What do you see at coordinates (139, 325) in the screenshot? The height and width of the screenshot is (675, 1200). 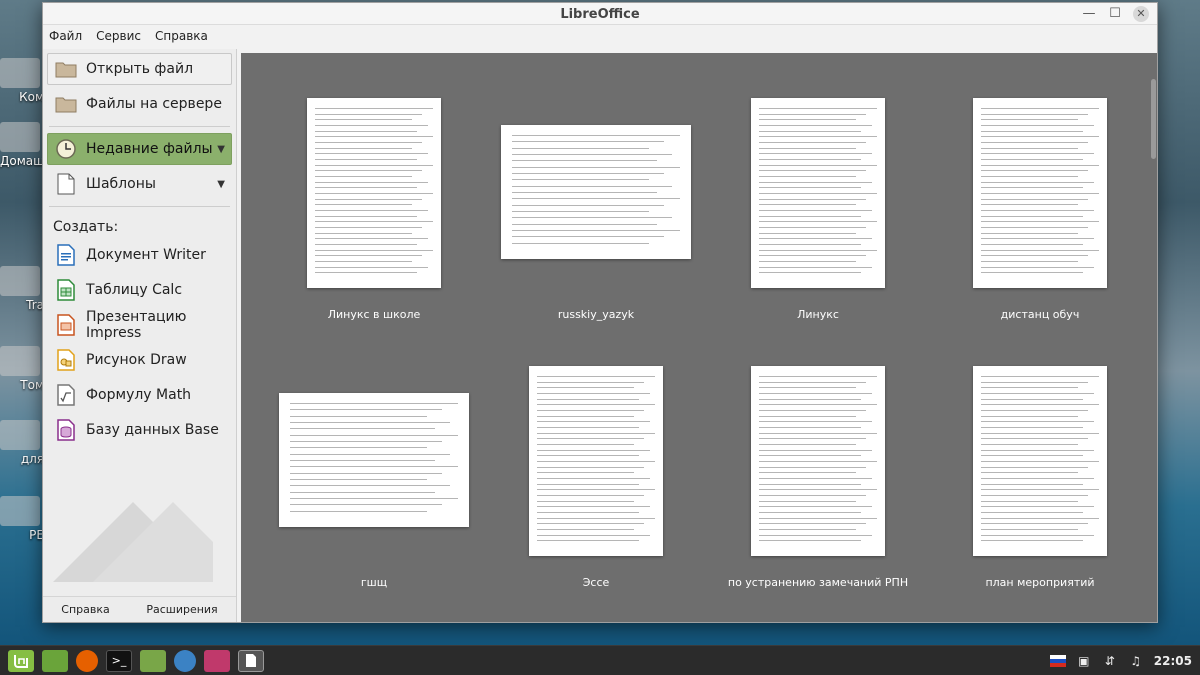 I see `create-impress-button: Презентацию Impress` at bounding box center [139, 325].